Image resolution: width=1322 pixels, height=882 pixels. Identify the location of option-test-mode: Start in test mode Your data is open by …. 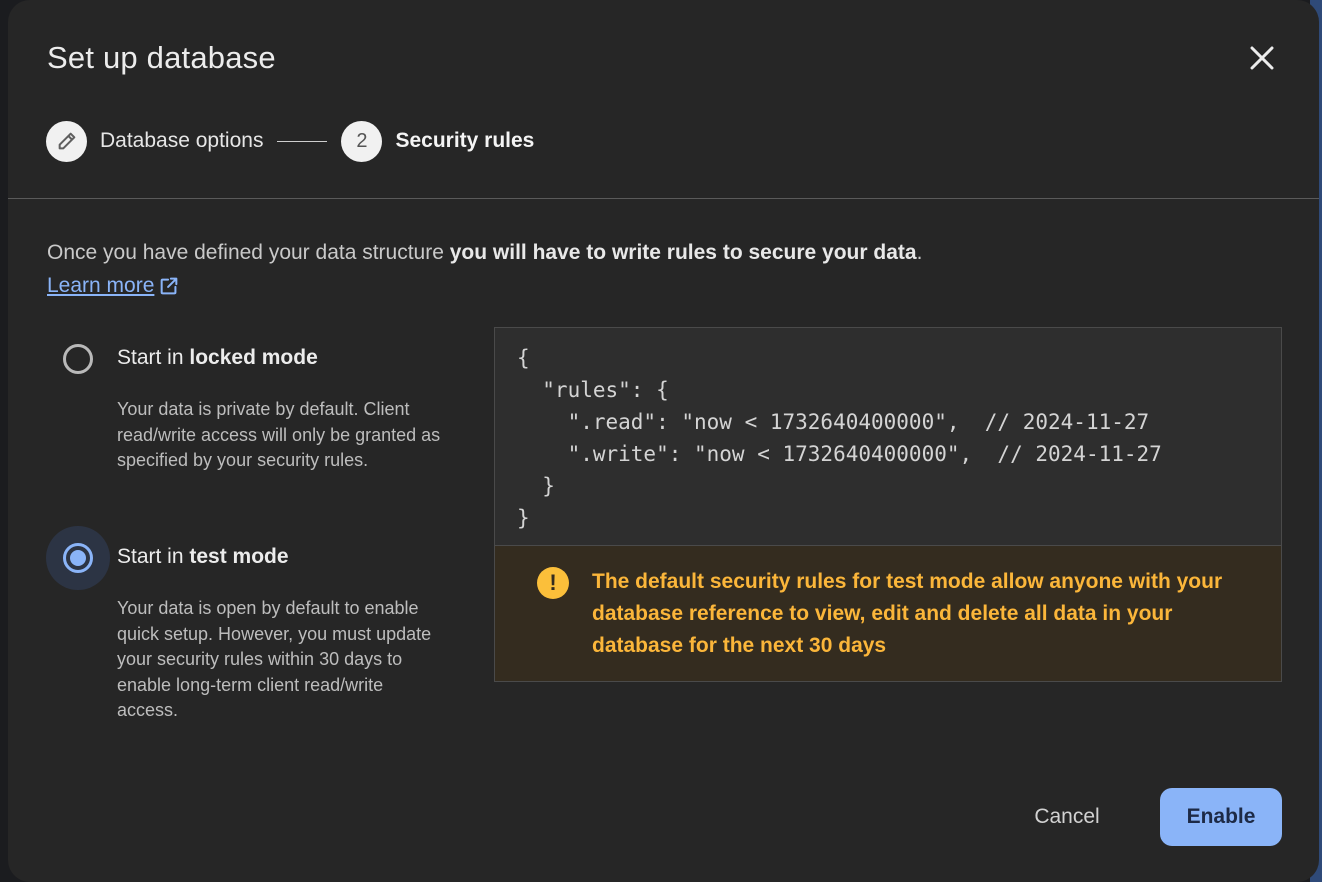
(246, 626).